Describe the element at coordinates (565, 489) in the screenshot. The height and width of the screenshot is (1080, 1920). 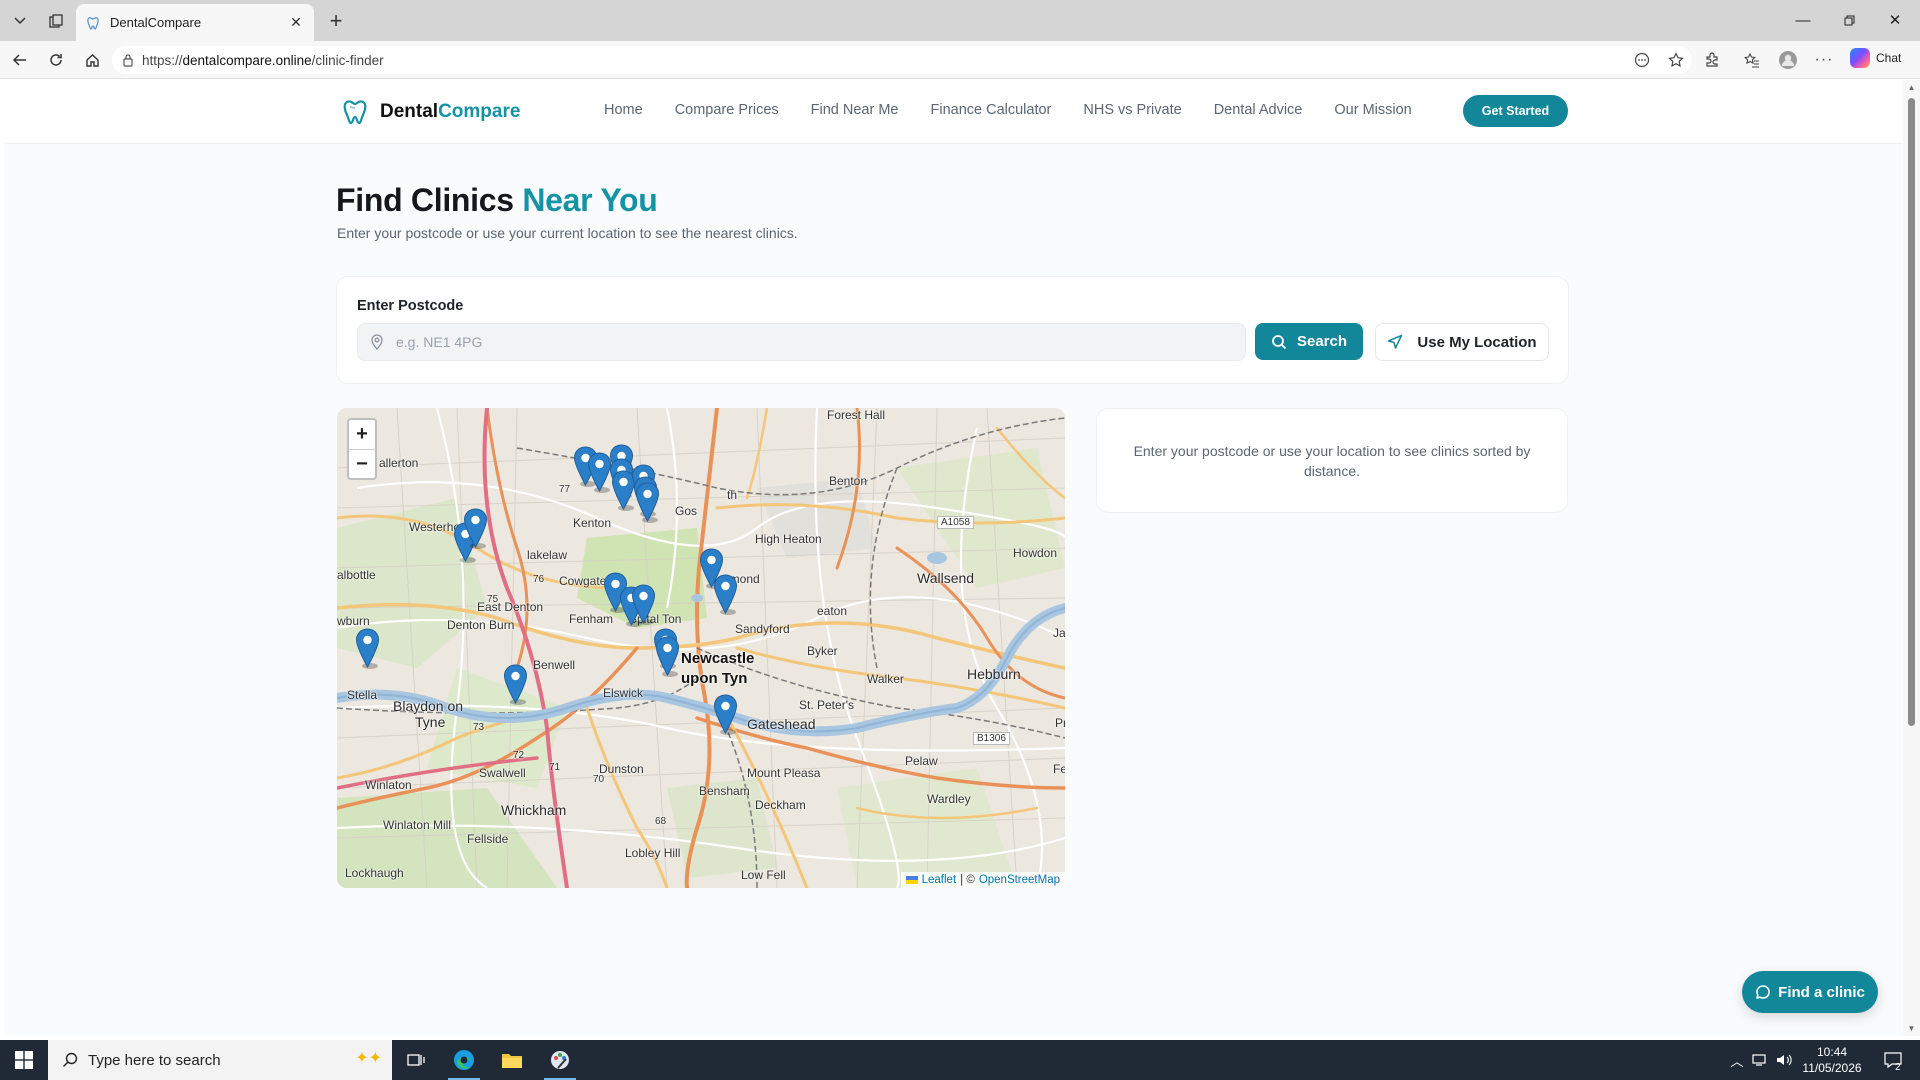
I see `map-label: 77` at that location.